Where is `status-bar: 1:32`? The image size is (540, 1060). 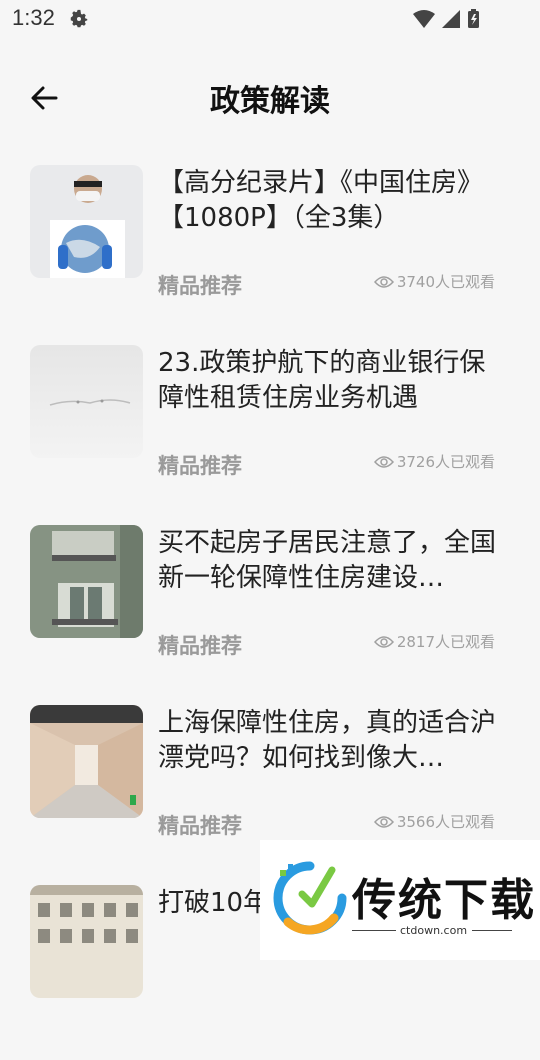 status-bar: 1:32 is located at coordinates (270, 19).